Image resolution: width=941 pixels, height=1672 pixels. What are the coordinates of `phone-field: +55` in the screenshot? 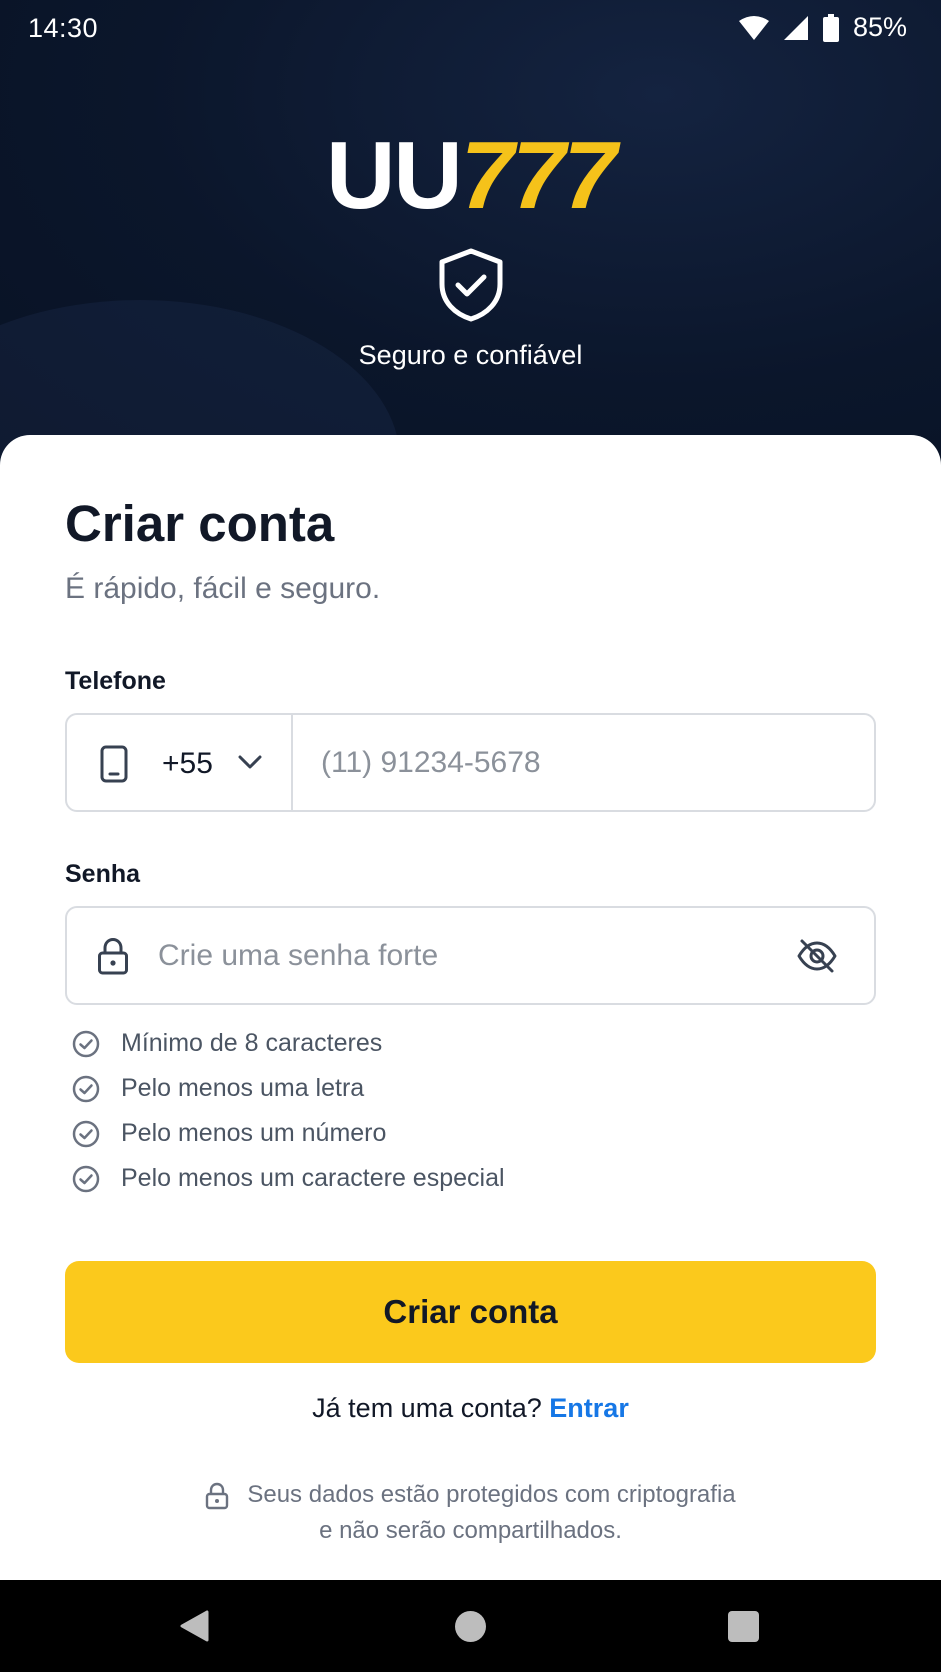 It's located at (470, 762).